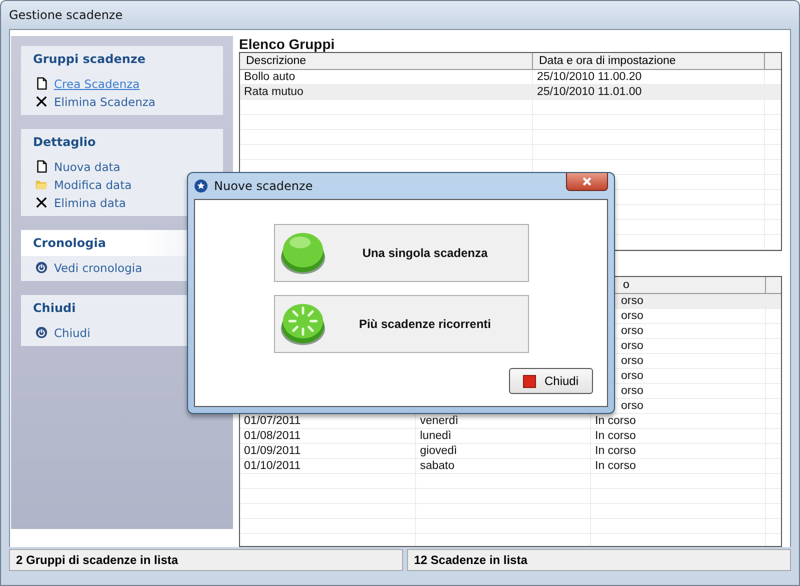 The width and height of the screenshot is (800, 586). What do you see at coordinates (87, 167) in the screenshot?
I see `sidebar-link: Nuova data` at bounding box center [87, 167].